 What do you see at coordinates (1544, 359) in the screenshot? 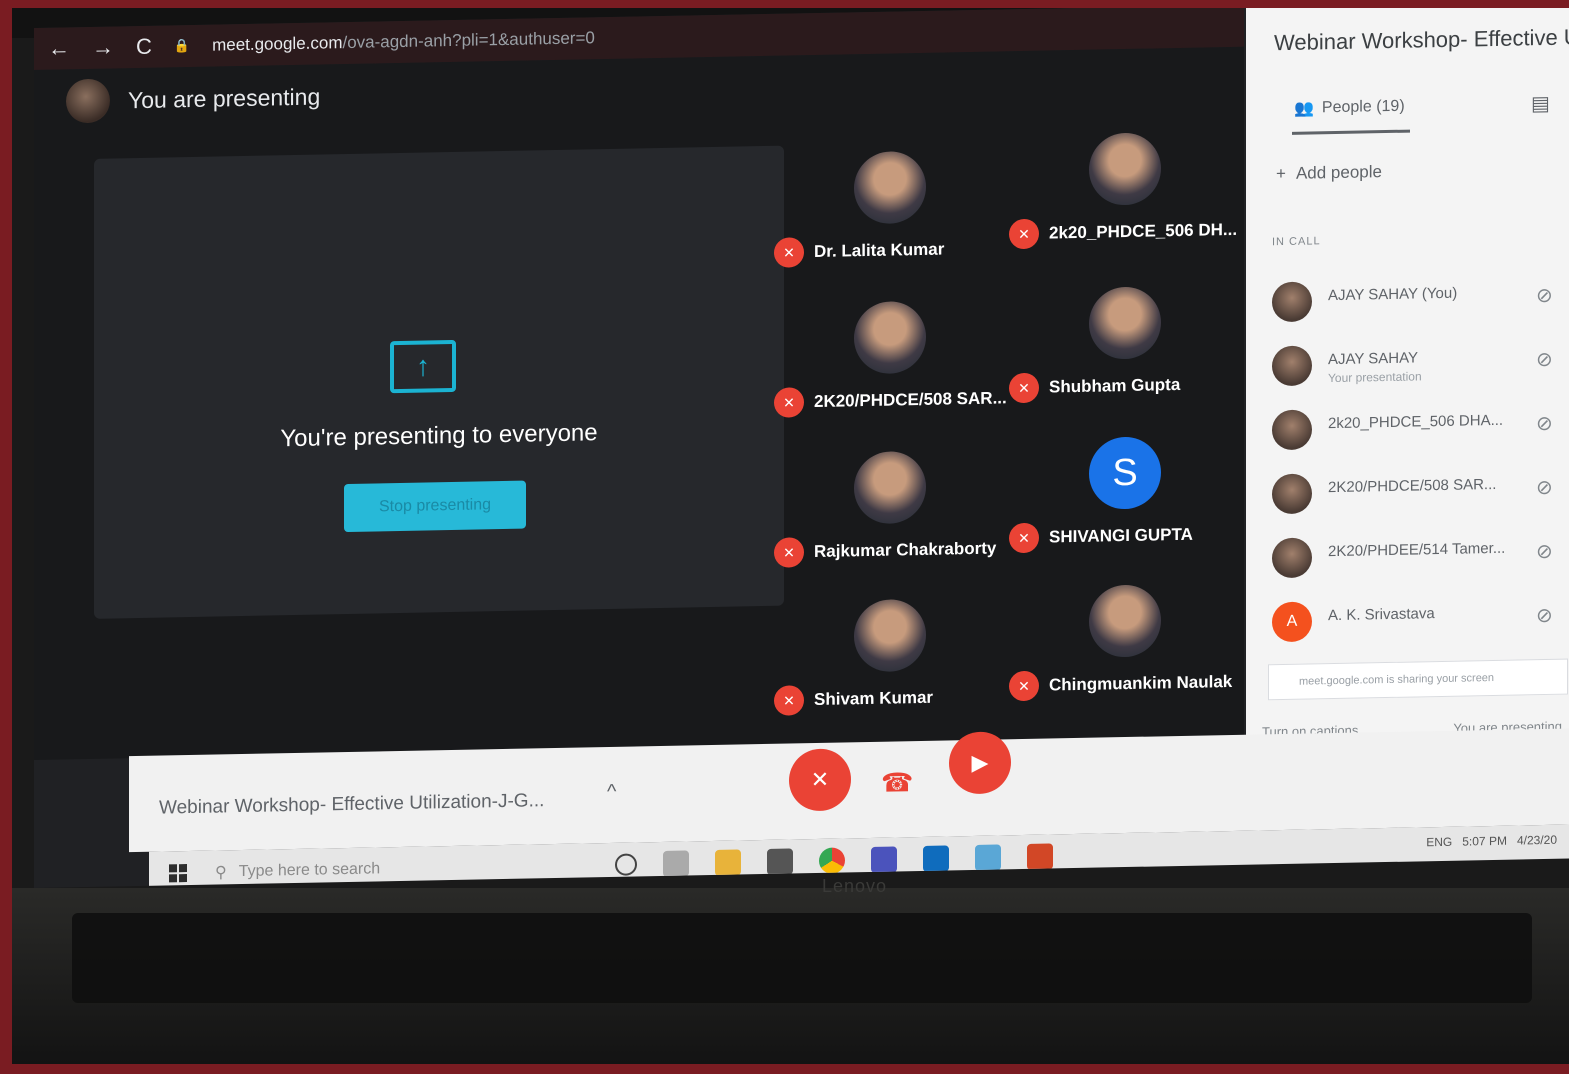
I see `presentation-audio-icon: ⊘` at bounding box center [1544, 359].